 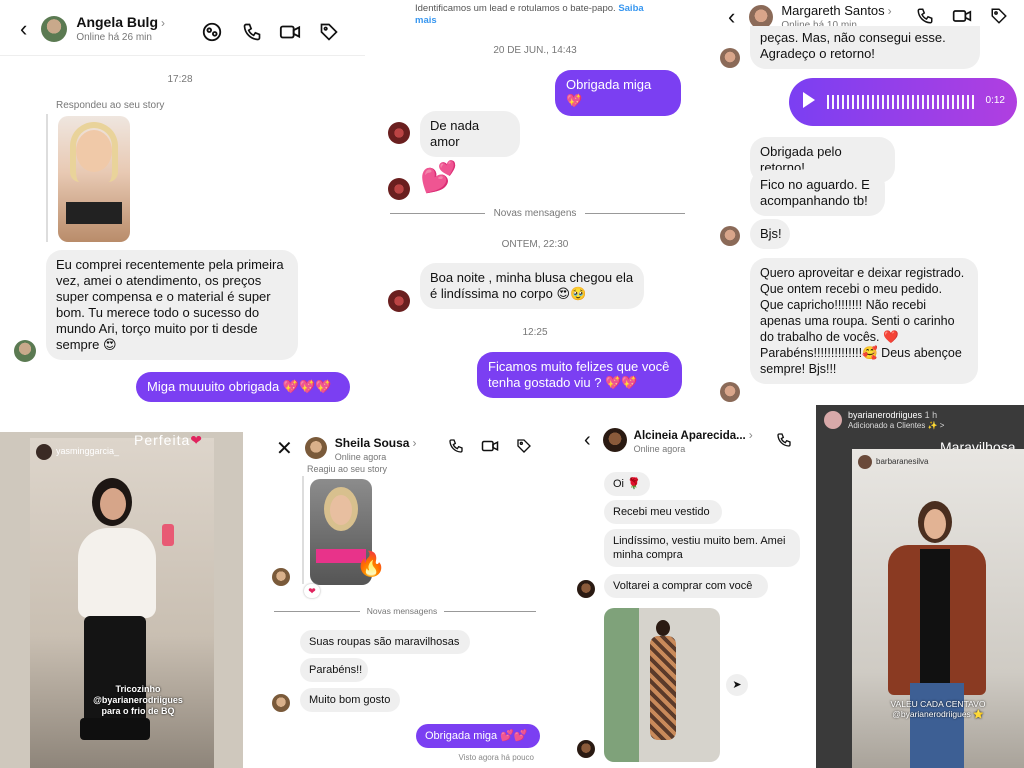 I want to click on message-bubble-in: Voltarei a comprar com você, so click(x=686, y=586).